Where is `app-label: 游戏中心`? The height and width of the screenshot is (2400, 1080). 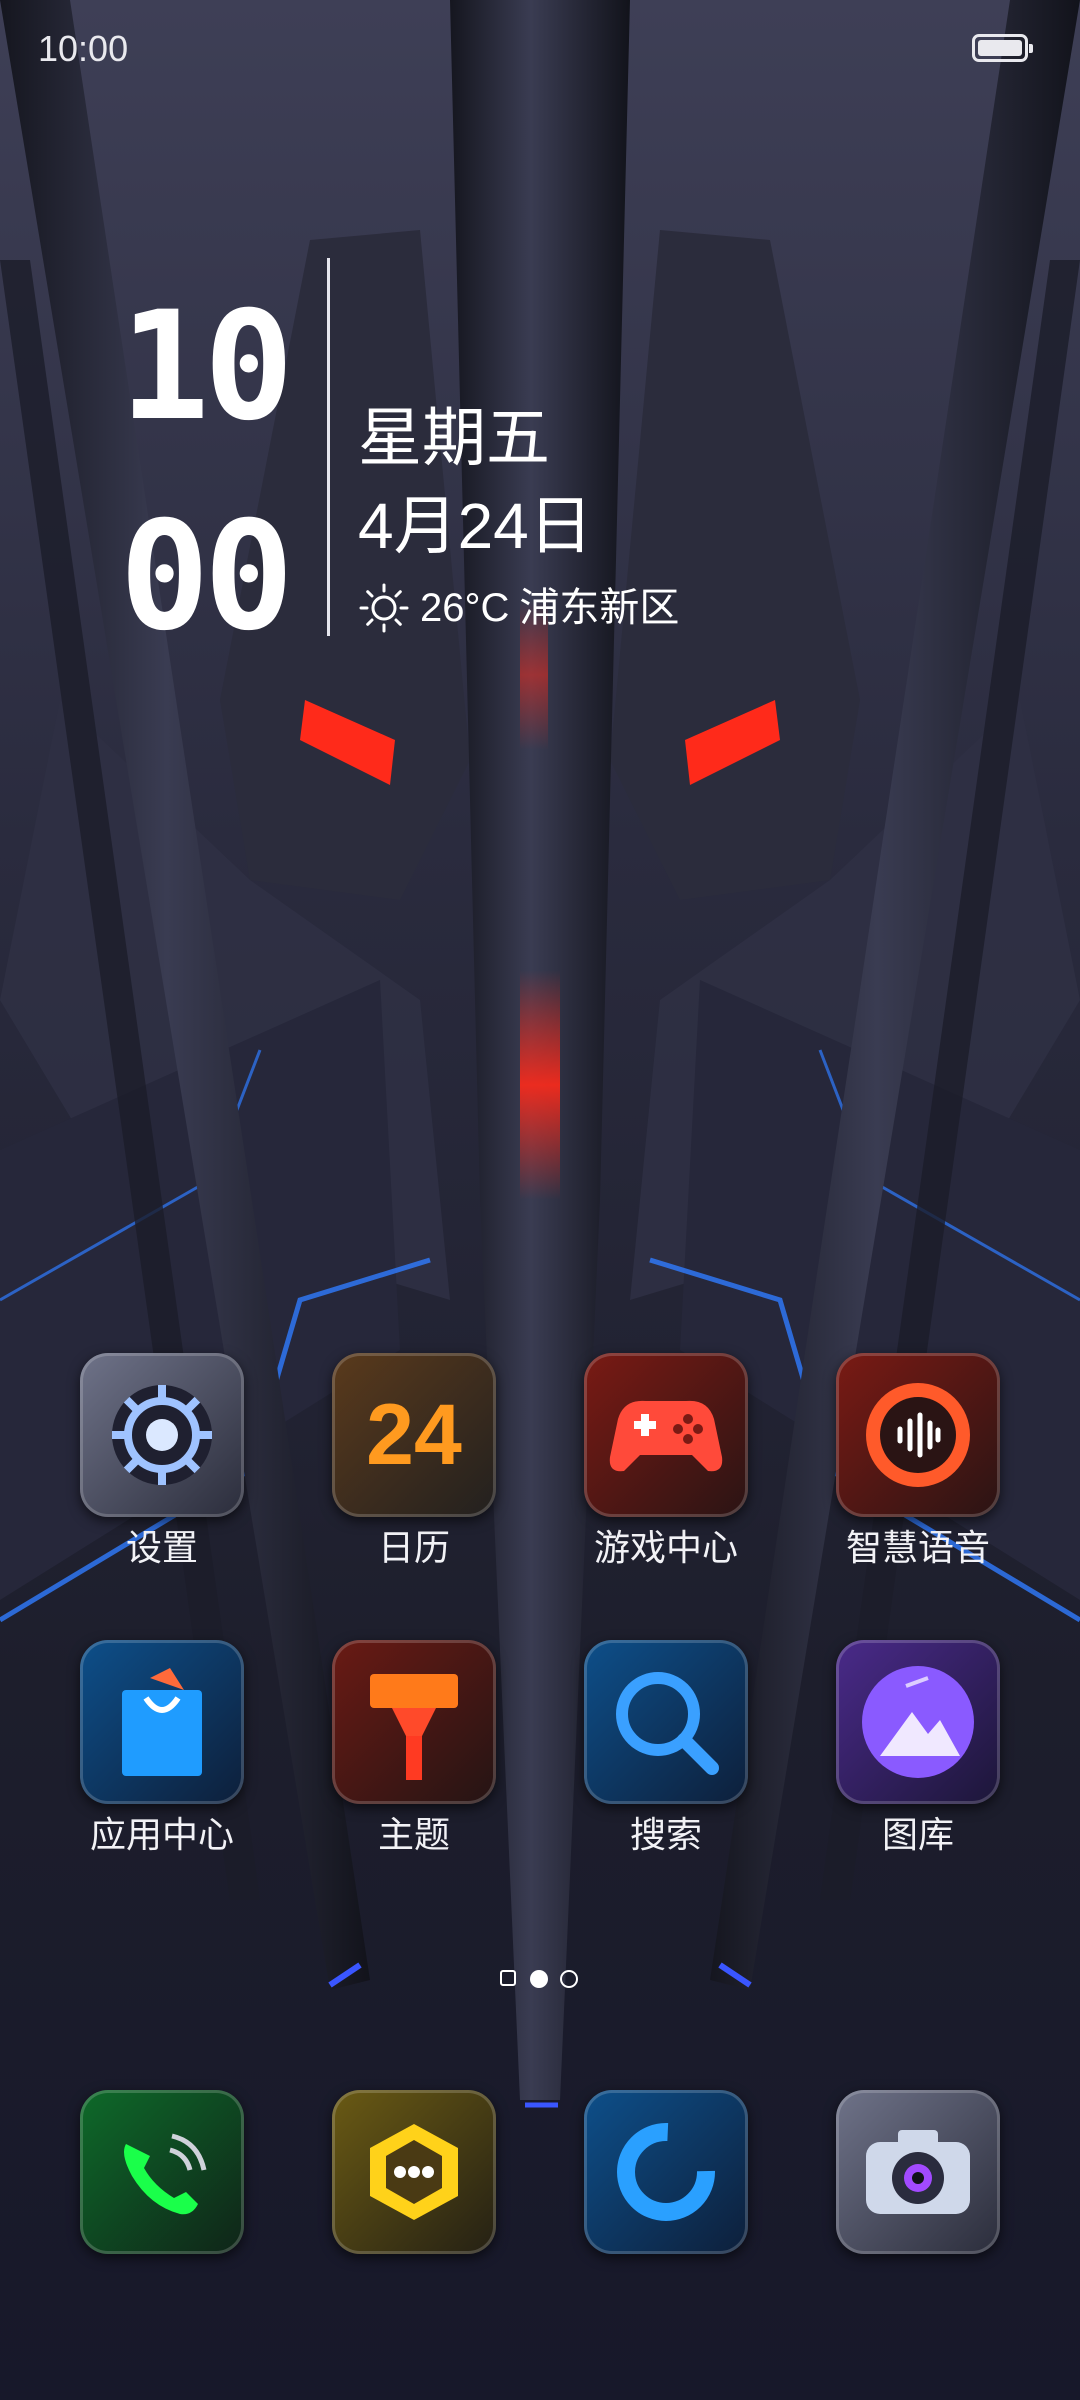
app-label: 游戏中心 is located at coordinates (665, 1547).